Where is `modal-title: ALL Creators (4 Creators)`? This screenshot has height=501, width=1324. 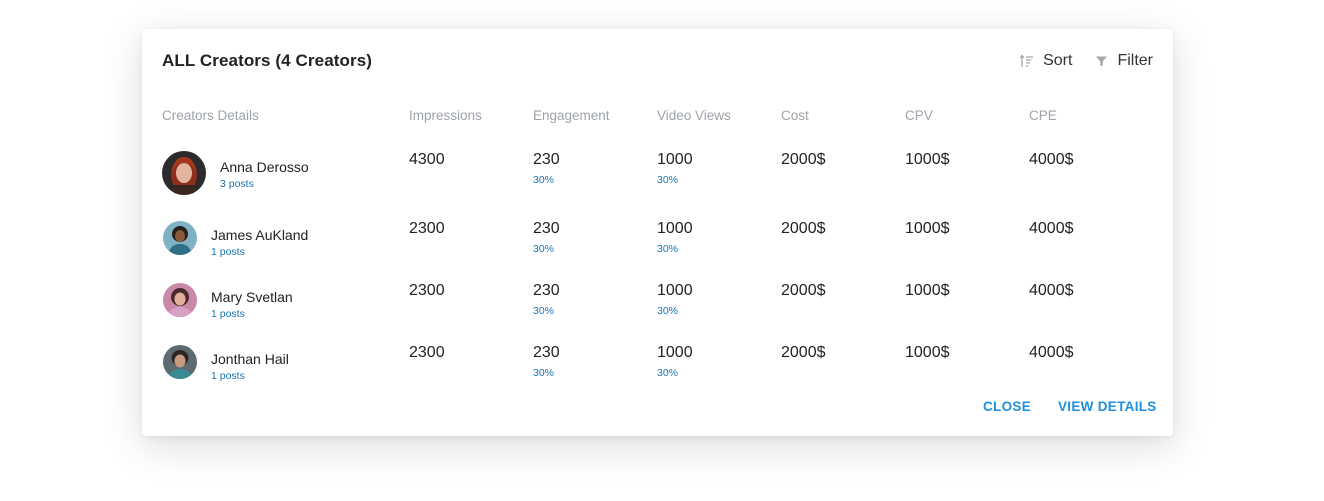
modal-title: ALL Creators (4 Creators) is located at coordinates (267, 60).